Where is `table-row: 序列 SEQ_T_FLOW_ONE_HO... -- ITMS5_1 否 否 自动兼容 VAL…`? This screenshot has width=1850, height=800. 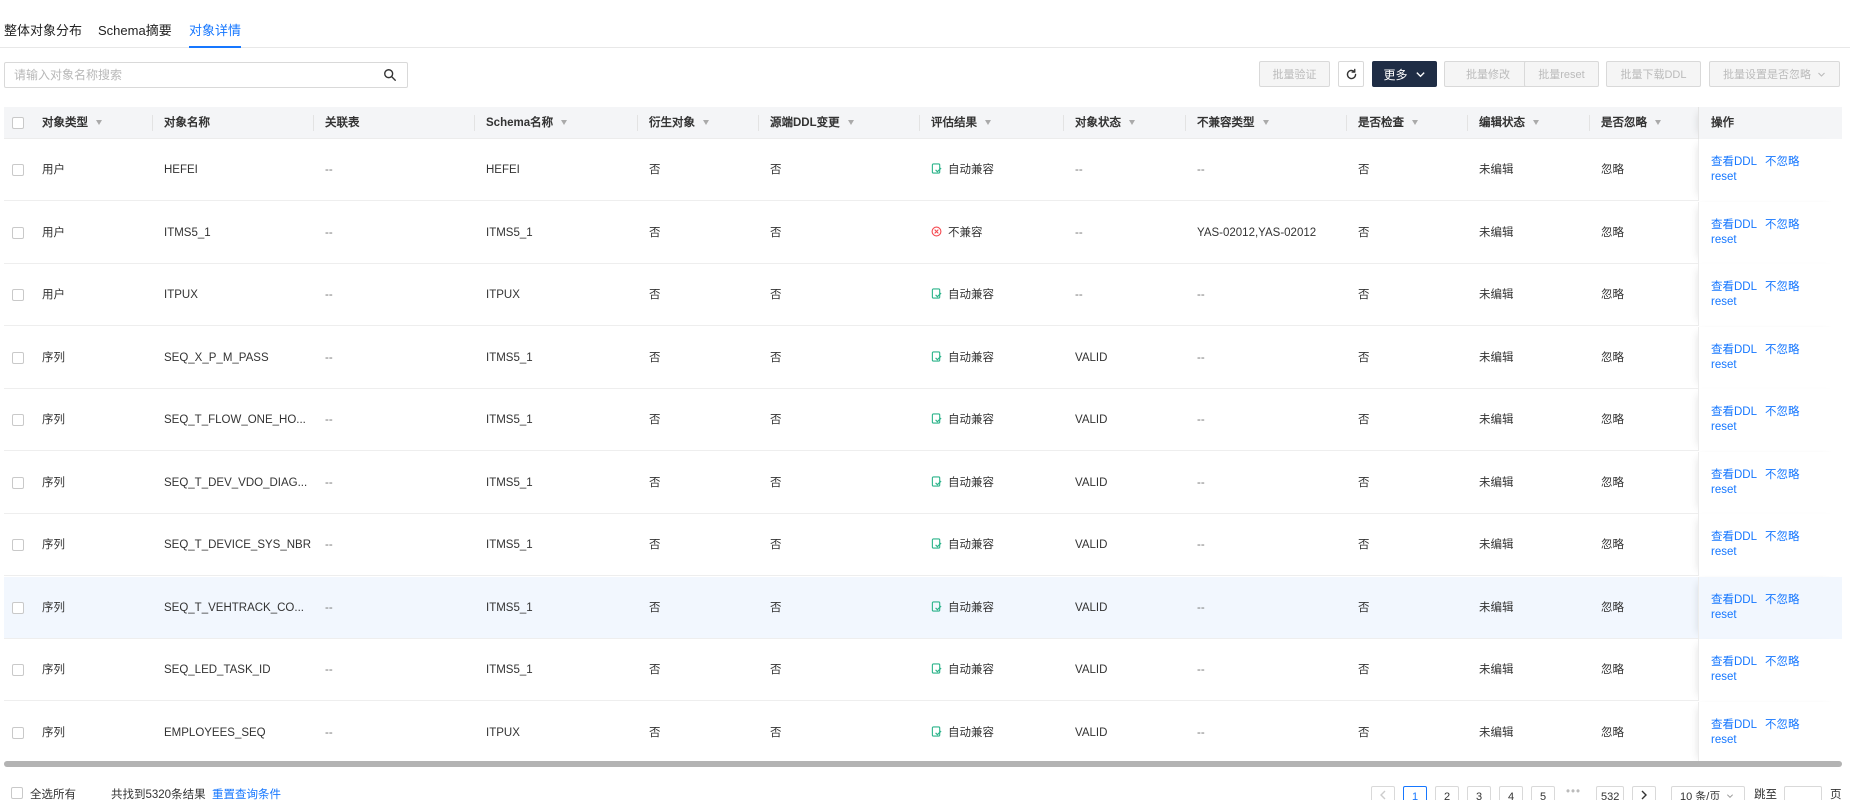 table-row: 序列 SEQ_T_FLOW_ONE_HO... -- ITMS5_1 否 否 自动兼容 VAL… is located at coordinates (923, 420).